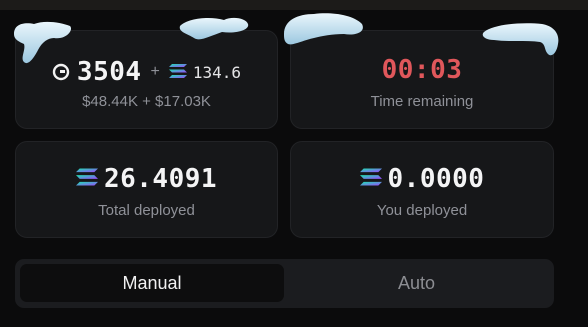 This screenshot has width=588, height=327. What do you see at coordinates (416, 283) in the screenshot?
I see `tab-auto: Auto` at bounding box center [416, 283].